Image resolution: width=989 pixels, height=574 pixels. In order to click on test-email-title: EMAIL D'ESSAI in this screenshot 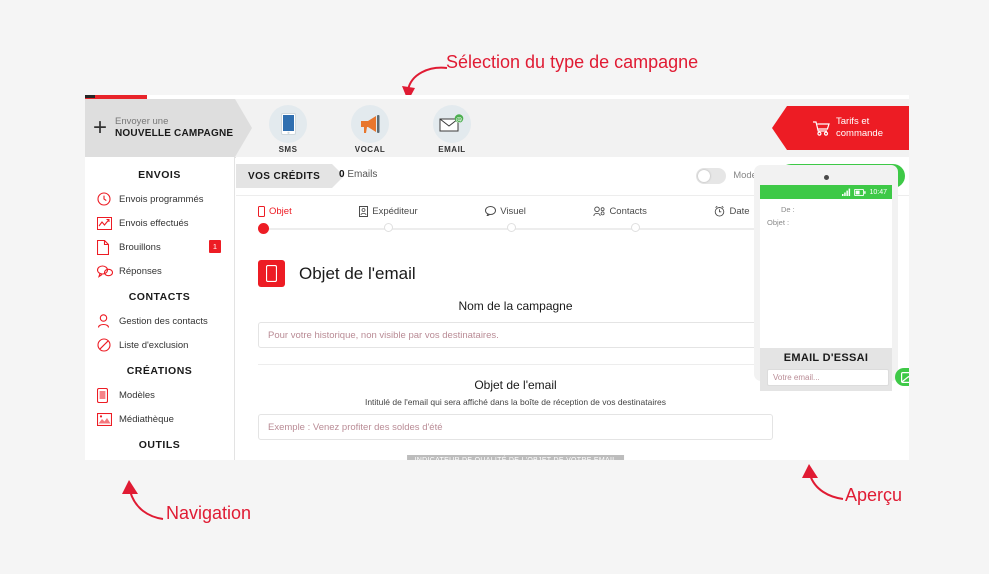, I will do `click(826, 358)`.